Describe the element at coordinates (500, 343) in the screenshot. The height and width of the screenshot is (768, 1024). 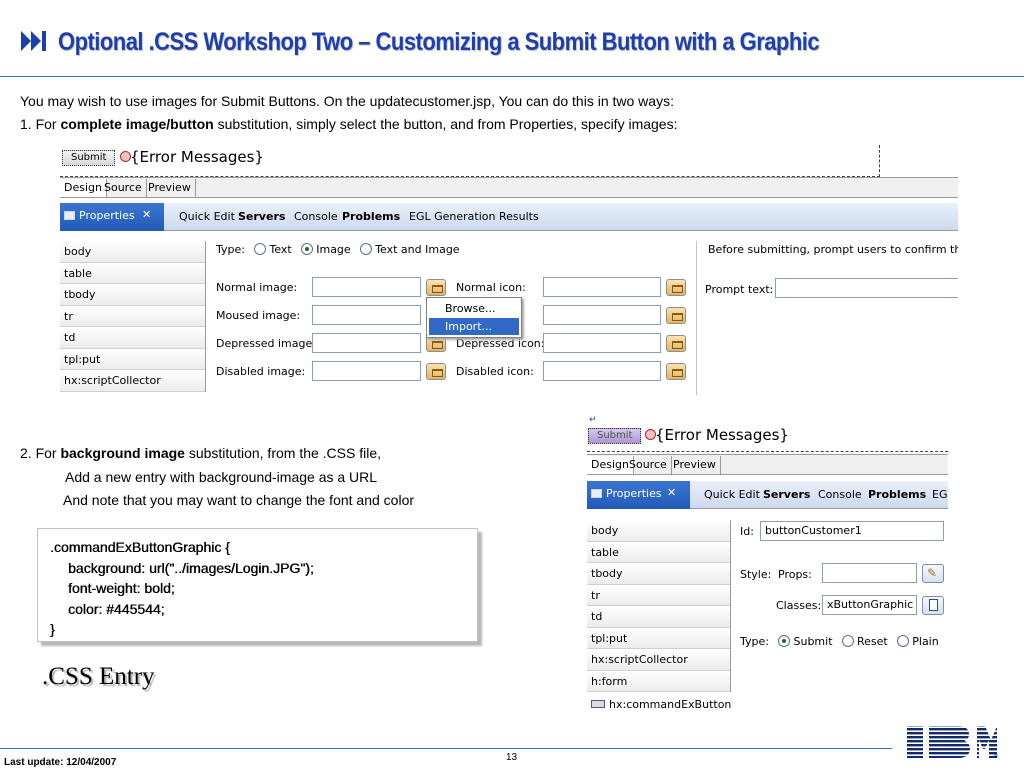
I see `depressed-icon-label: Depressed icon:` at that location.